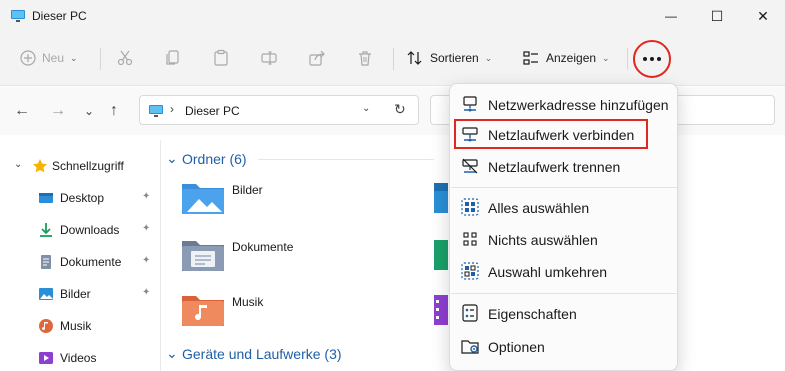 The height and width of the screenshot is (371, 785). Describe the element at coordinates (717, 16) in the screenshot. I see `maximize-button: ☐` at that location.